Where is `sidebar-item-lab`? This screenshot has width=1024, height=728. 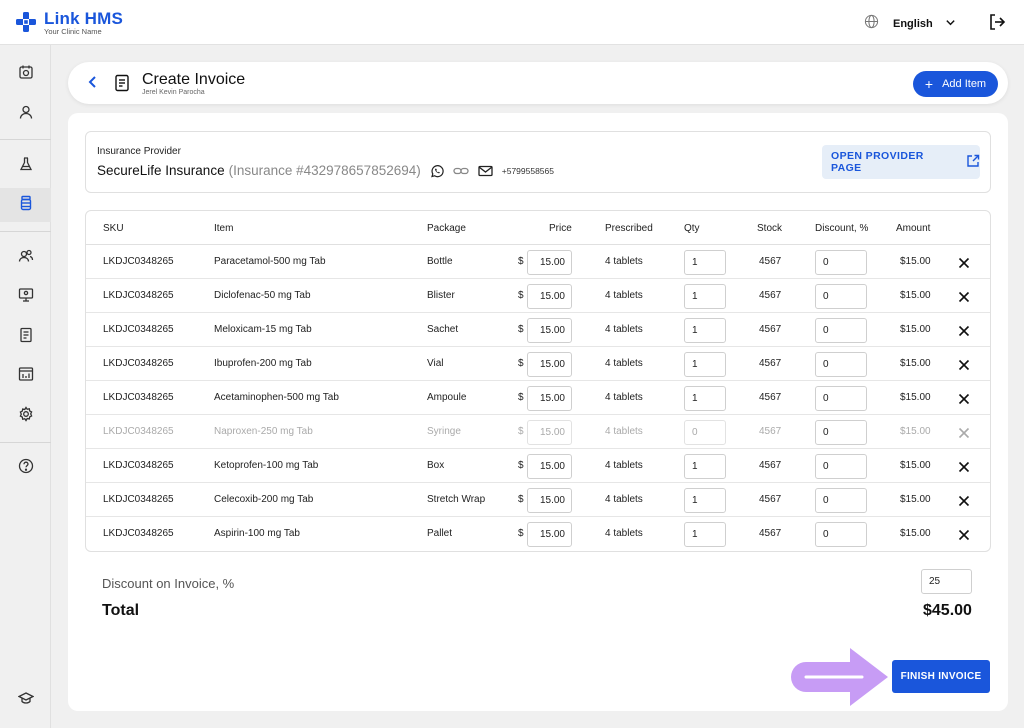 sidebar-item-lab is located at coordinates (25, 166).